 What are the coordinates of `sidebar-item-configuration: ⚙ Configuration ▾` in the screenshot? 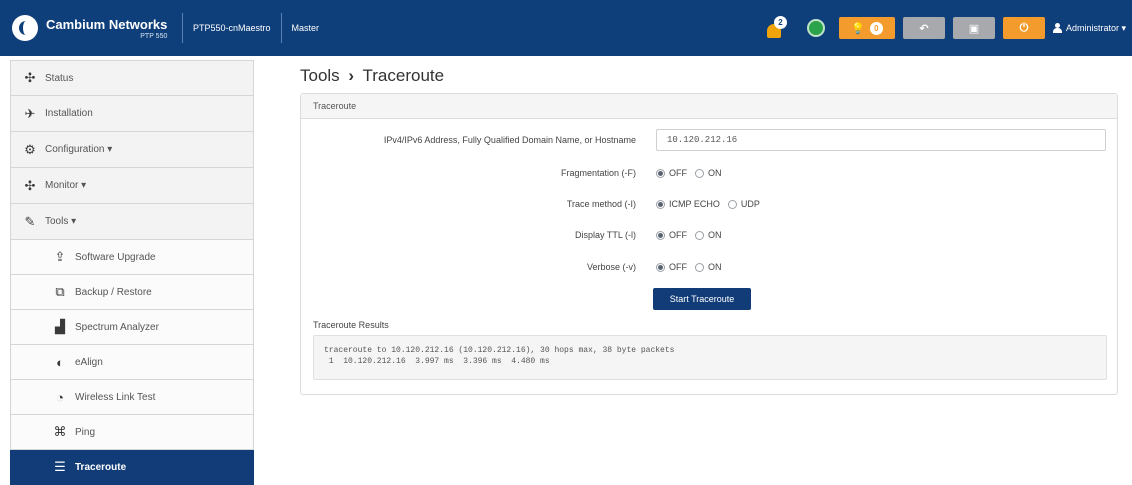 It's located at (132, 150).